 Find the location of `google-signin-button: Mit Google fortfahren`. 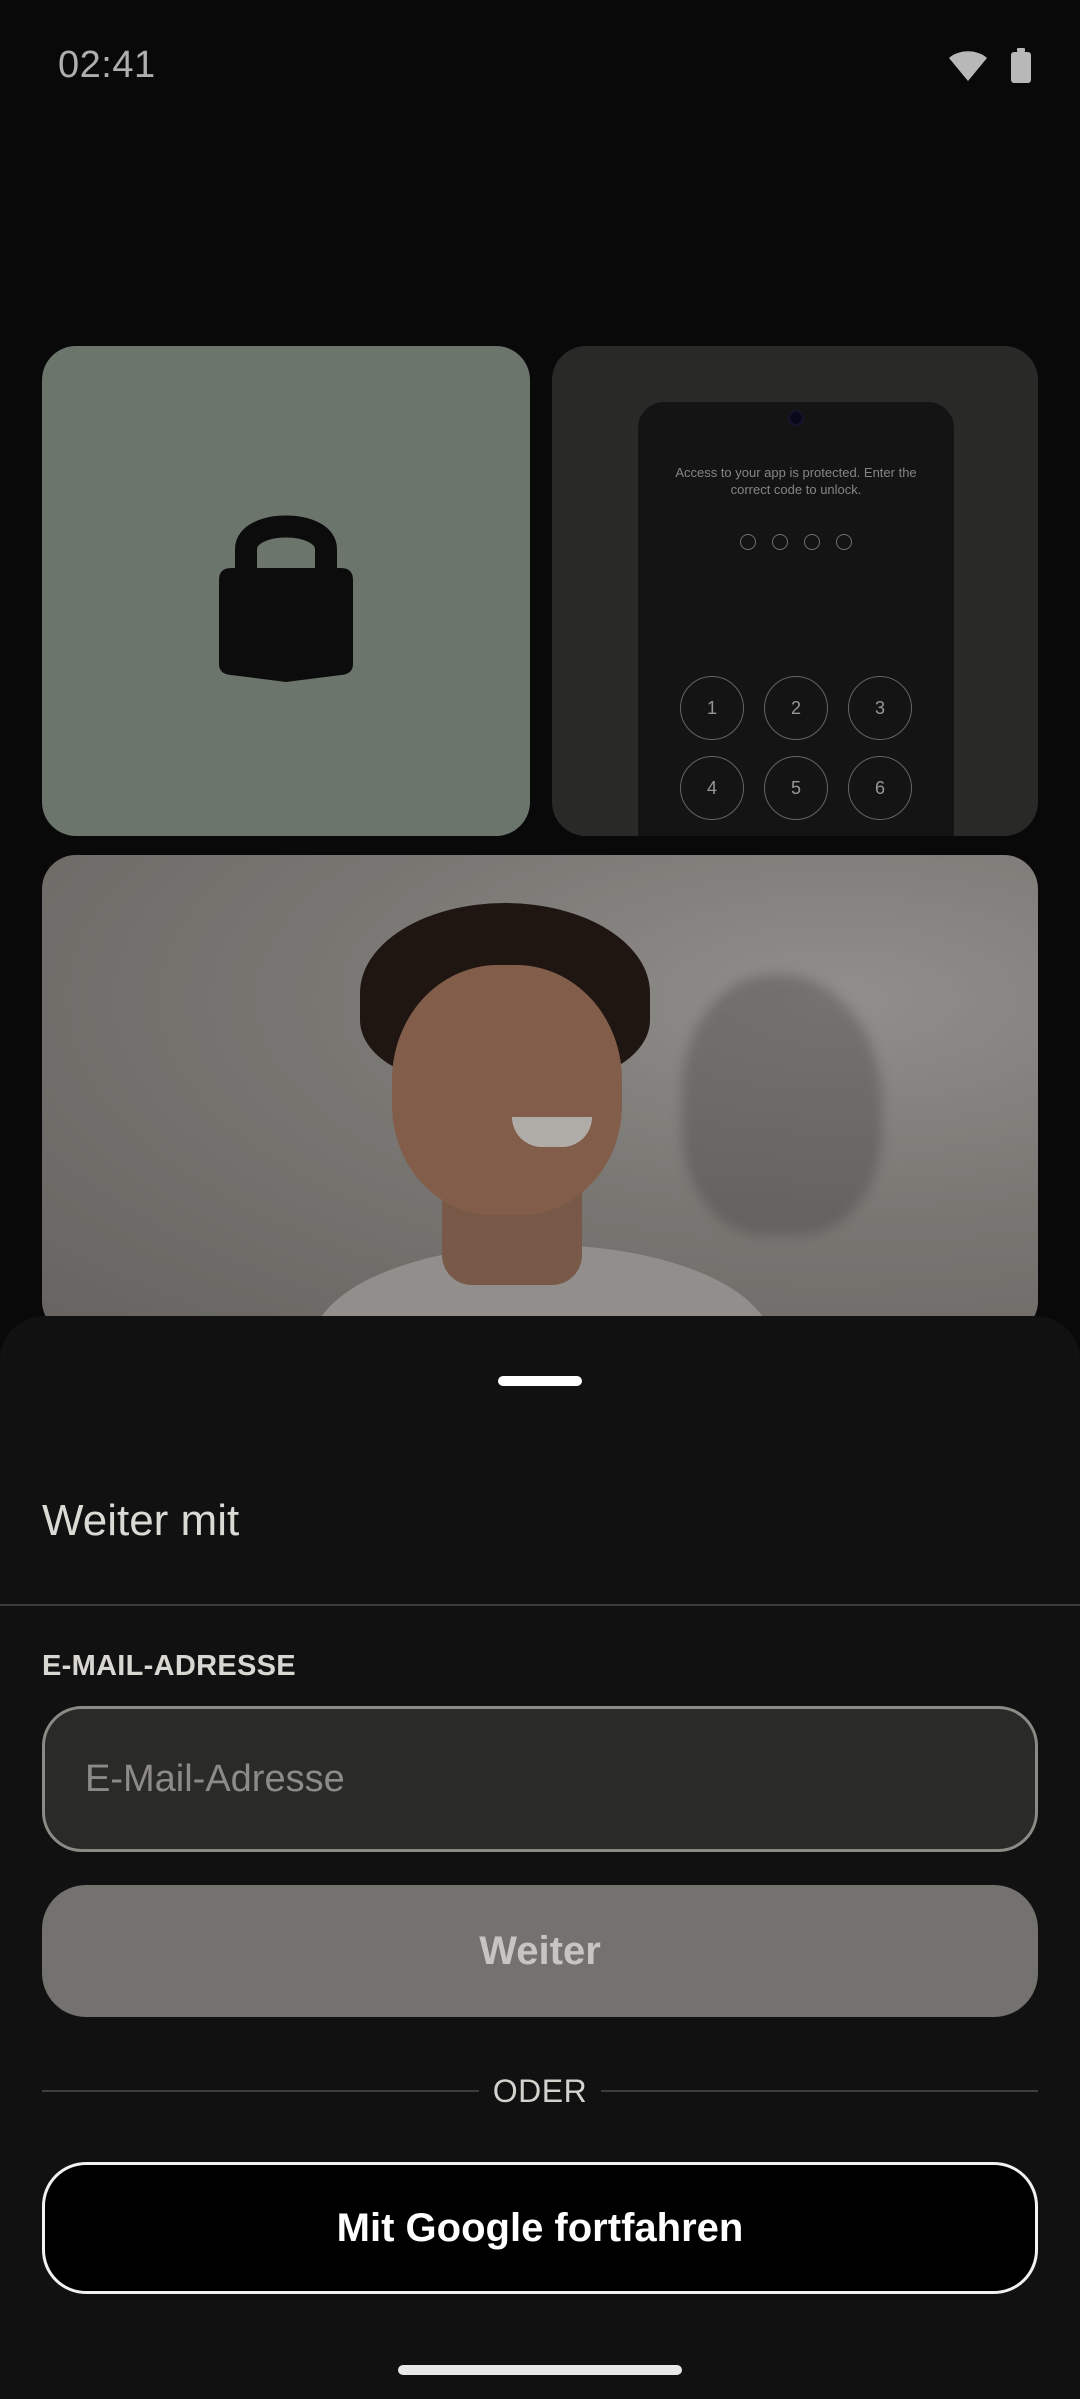

google-signin-button: Mit Google fortfahren is located at coordinates (540, 2228).